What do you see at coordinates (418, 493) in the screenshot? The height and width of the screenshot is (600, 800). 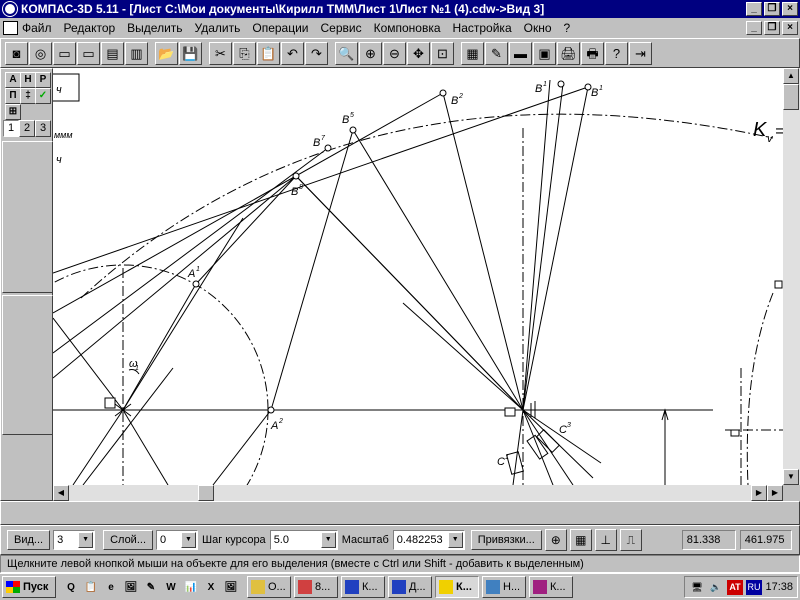 I see `horizontal-scrollbar: ◀ ▶ ▶` at bounding box center [418, 493].